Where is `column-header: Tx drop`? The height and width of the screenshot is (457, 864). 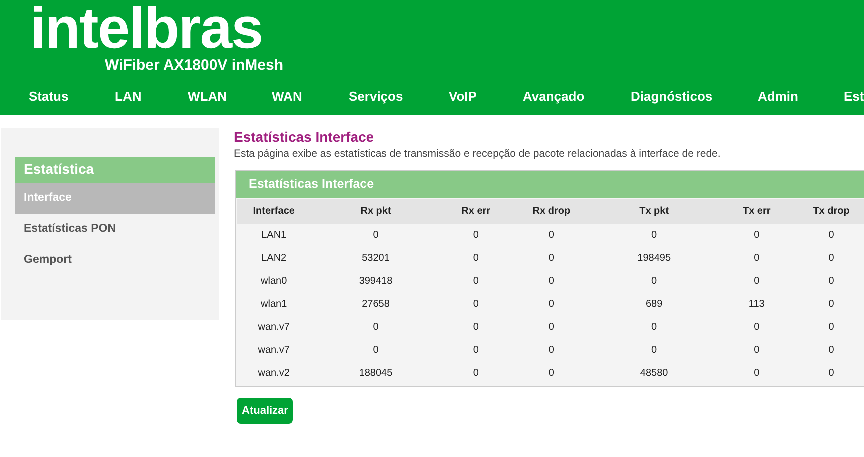
column-header: Tx drop is located at coordinates (830, 211).